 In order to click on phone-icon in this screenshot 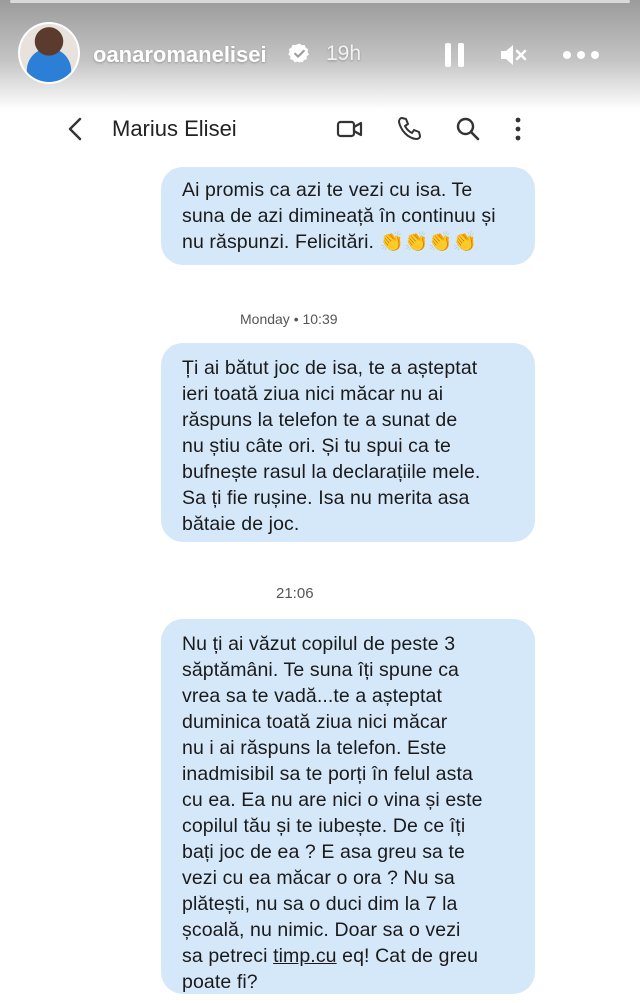, I will do `click(410, 129)`.